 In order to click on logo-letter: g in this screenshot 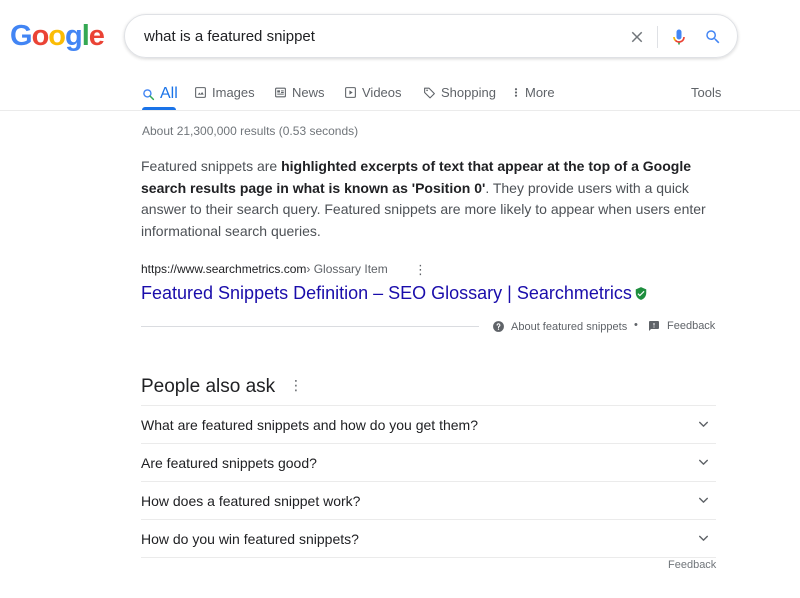, I will do `click(74, 36)`.